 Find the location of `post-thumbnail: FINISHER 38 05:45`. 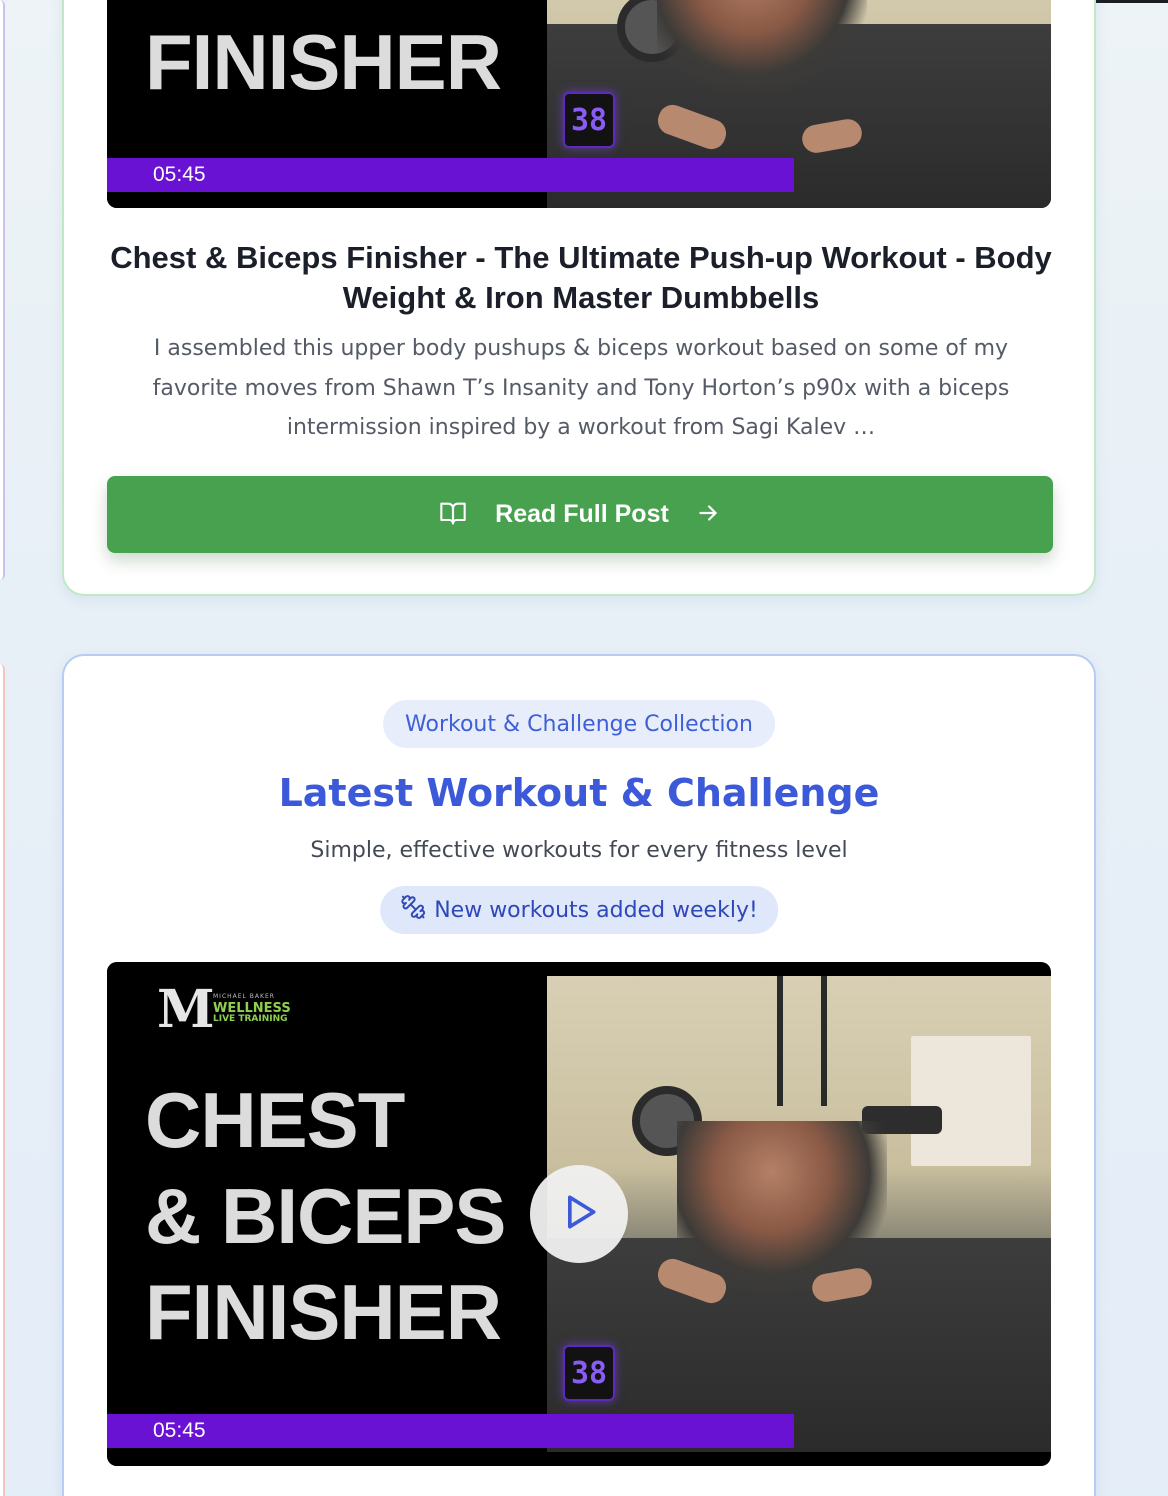

post-thumbnail: FINISHER 38 05:45 is located at coordinates (579, 104).